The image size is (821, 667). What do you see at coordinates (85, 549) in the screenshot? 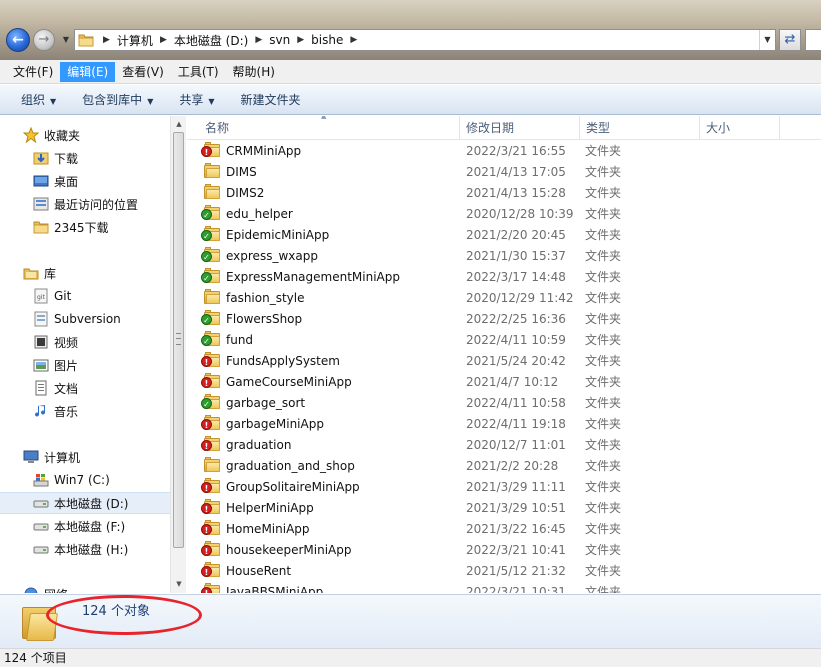
I see `nav-item-drive-h: 本地磁盘 (H:)` at bounding box center [85, 549].